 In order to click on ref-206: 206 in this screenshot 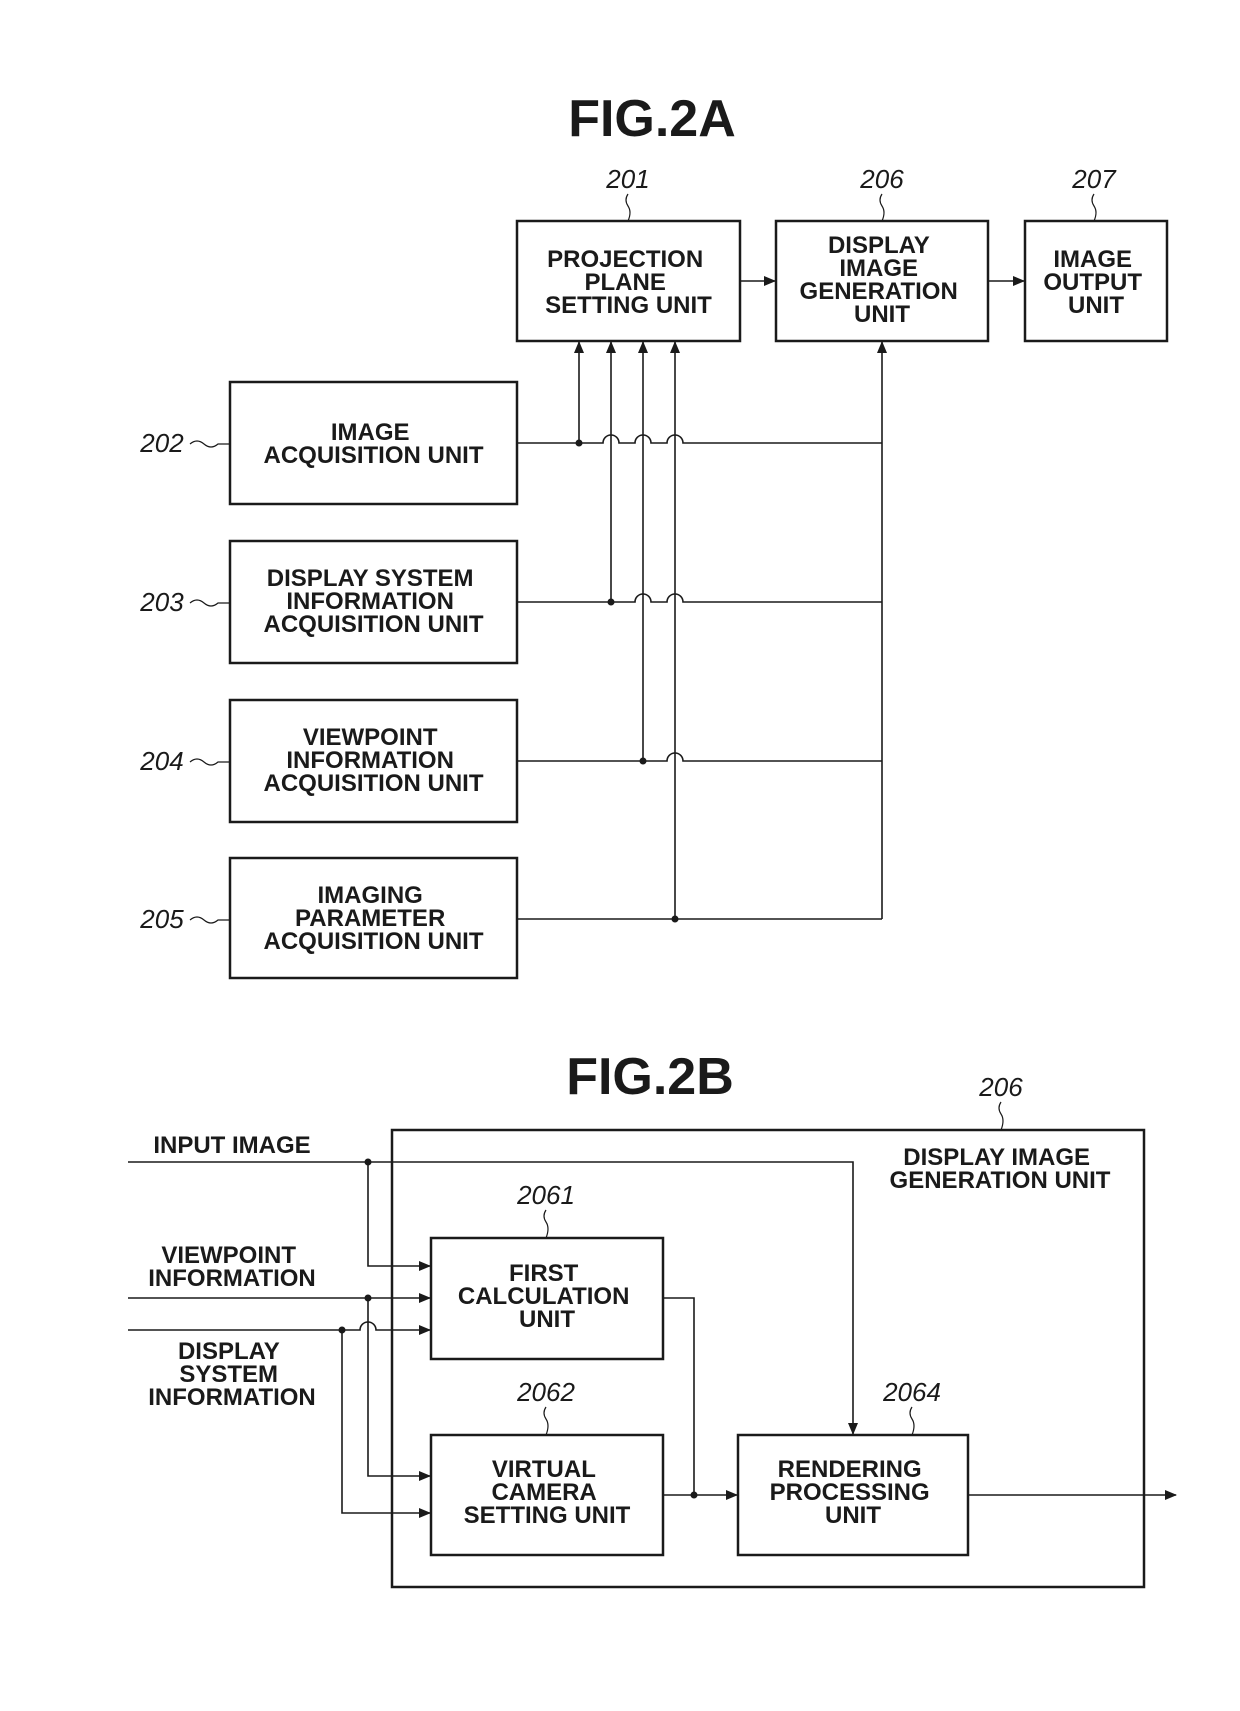, I will do `click(881, 179)`.